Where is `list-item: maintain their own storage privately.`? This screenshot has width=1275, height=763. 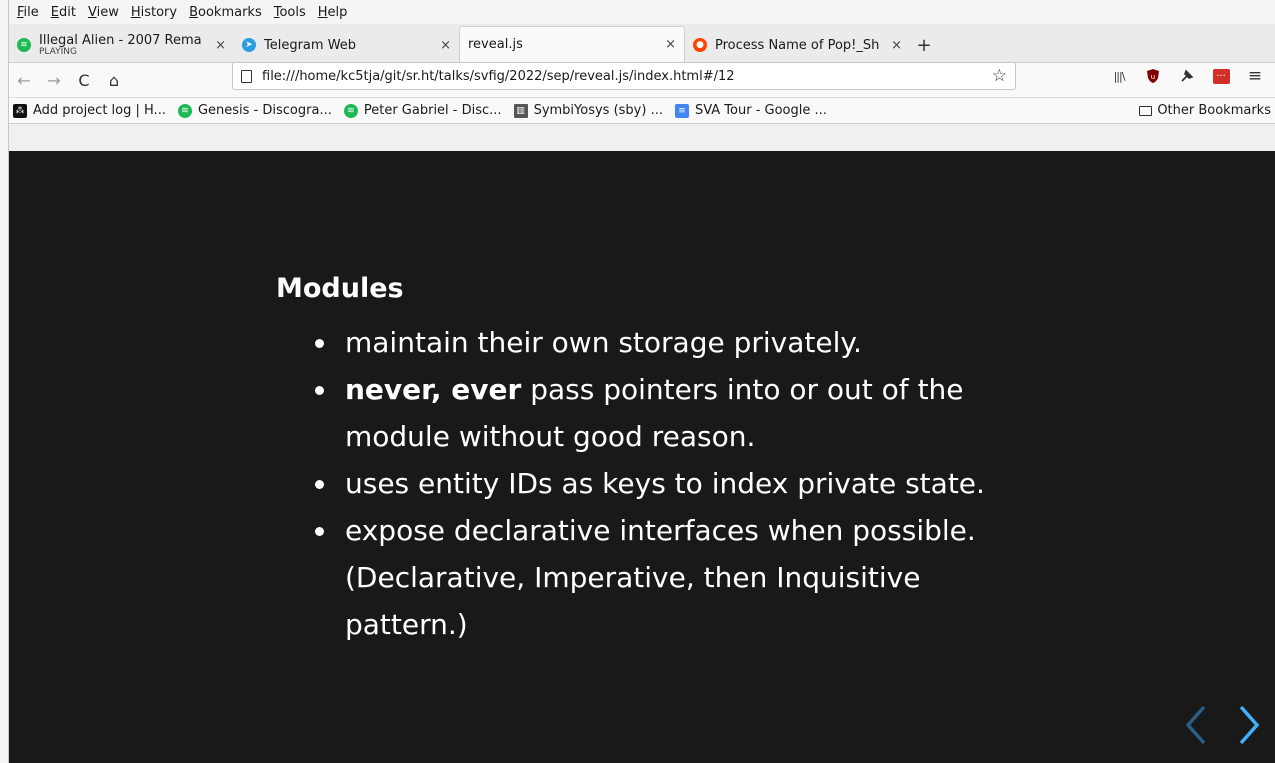 list-item: maintain their own storage privately. is located at coordinates (669, 342).